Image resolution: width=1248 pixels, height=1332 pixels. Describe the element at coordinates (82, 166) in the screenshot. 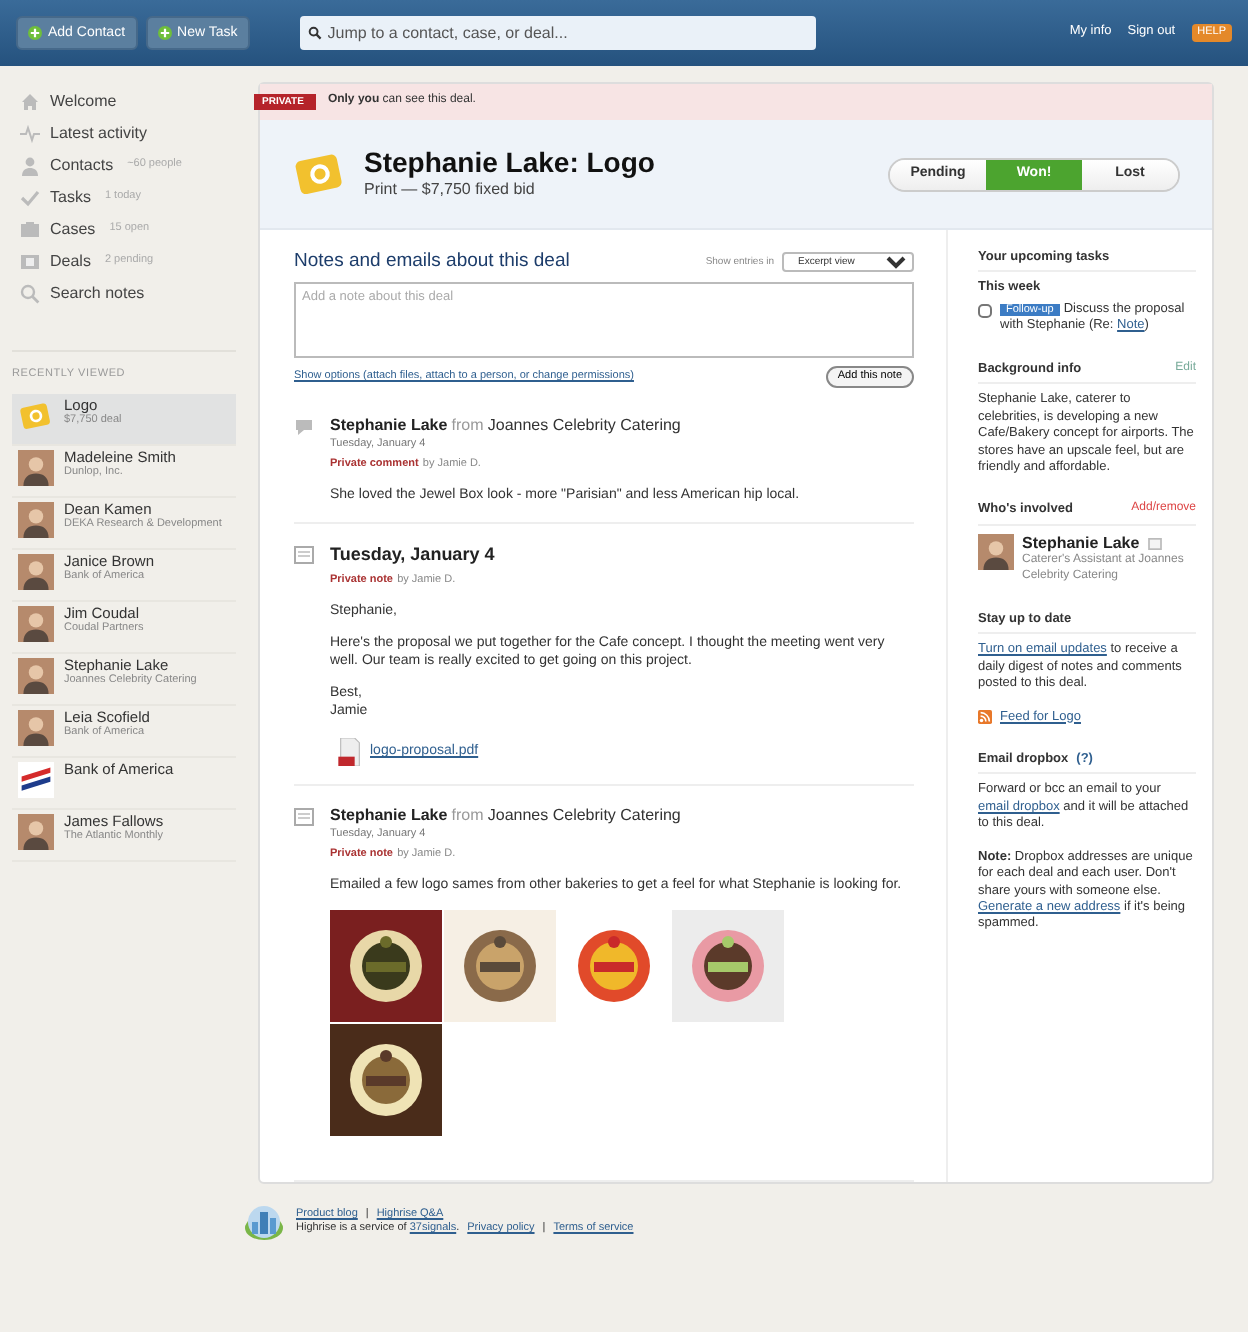

I see `sidebar-item: Contacts` at that location.